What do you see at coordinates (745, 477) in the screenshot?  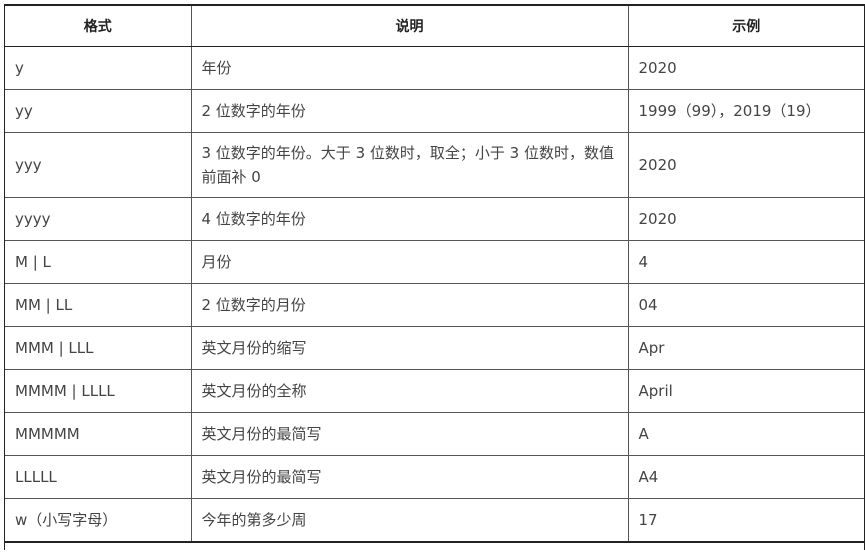 I see `example-cell: A4` at bounding box center [745, 477].